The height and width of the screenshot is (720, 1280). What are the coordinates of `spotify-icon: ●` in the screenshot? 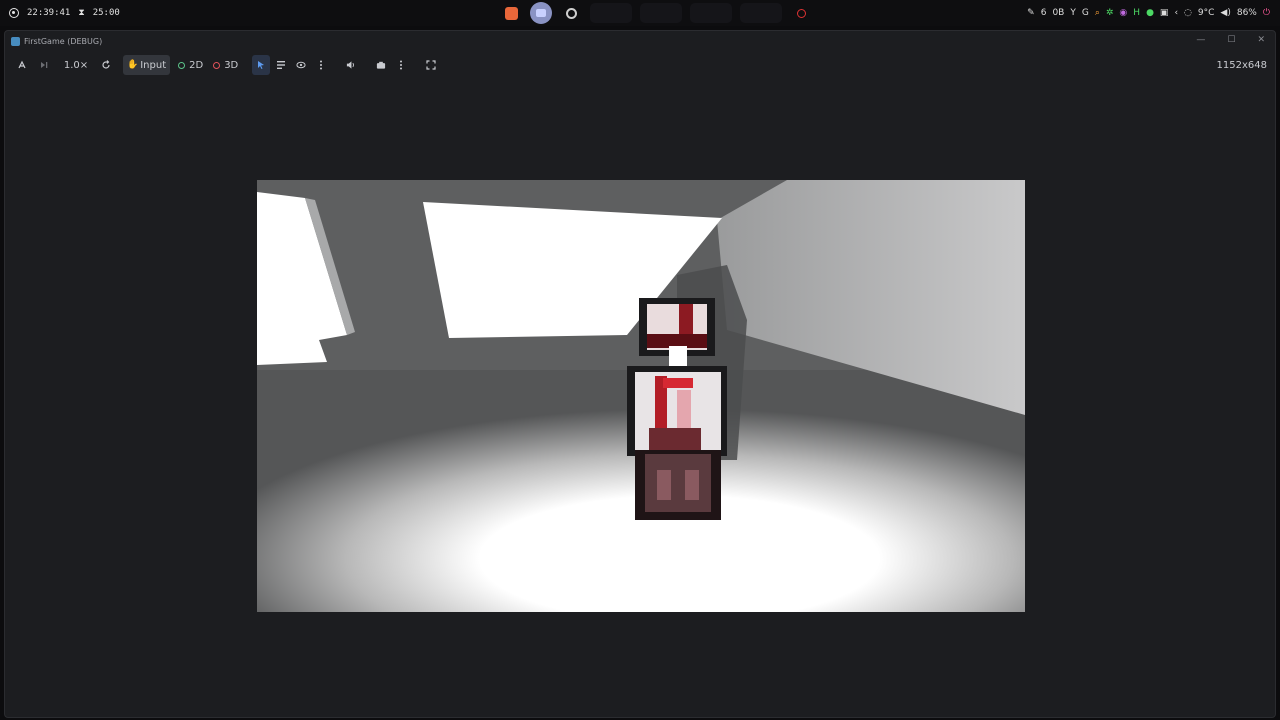 It's located at (1150, 13).